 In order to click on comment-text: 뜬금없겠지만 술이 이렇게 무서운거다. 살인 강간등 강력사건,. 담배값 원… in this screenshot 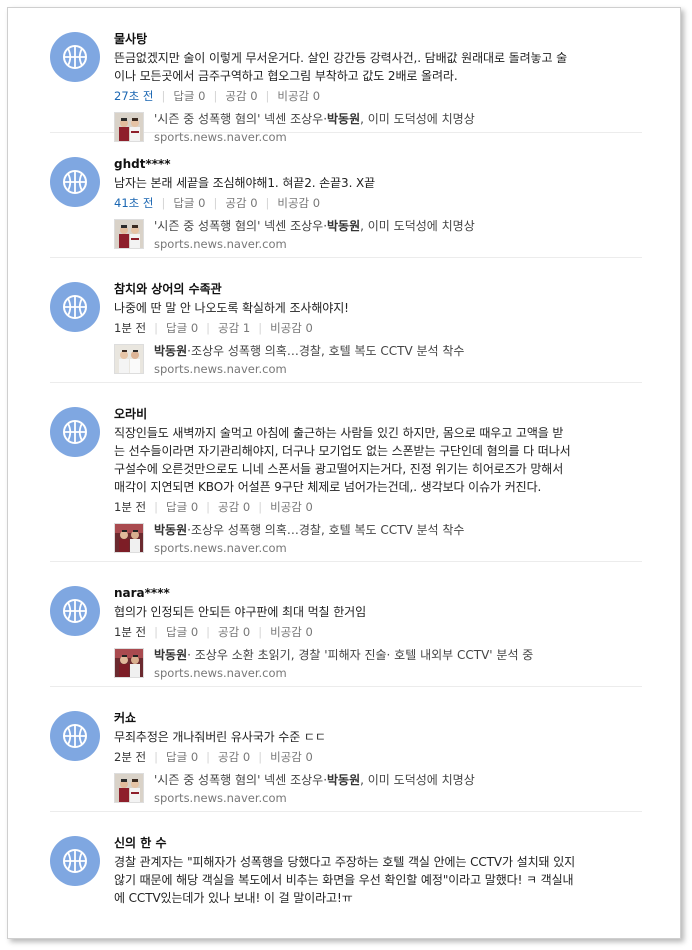, I will do `click(378, 67)`.